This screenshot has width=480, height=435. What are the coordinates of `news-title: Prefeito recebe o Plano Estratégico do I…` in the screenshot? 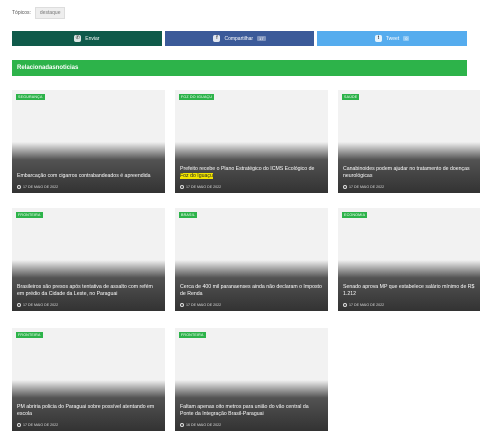 It's located at (251, 173).